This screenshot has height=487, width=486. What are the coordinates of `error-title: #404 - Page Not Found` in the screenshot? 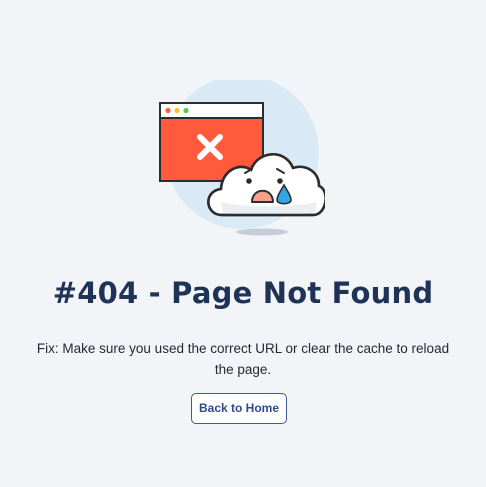 It's located at (243, 293).